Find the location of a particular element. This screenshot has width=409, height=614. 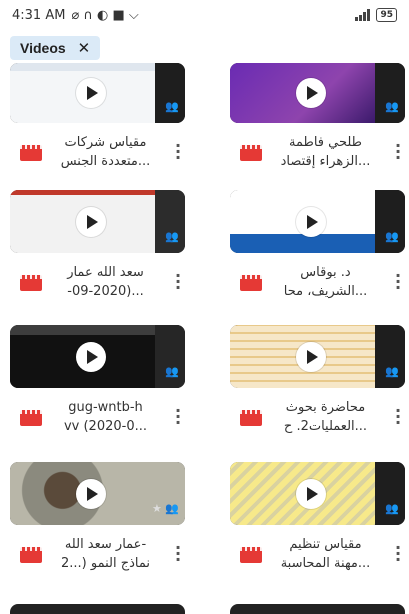

video-card: 👥 مقياس تنظيم مهنة المحاسبة... · · · is located at coordinates (317, 522).